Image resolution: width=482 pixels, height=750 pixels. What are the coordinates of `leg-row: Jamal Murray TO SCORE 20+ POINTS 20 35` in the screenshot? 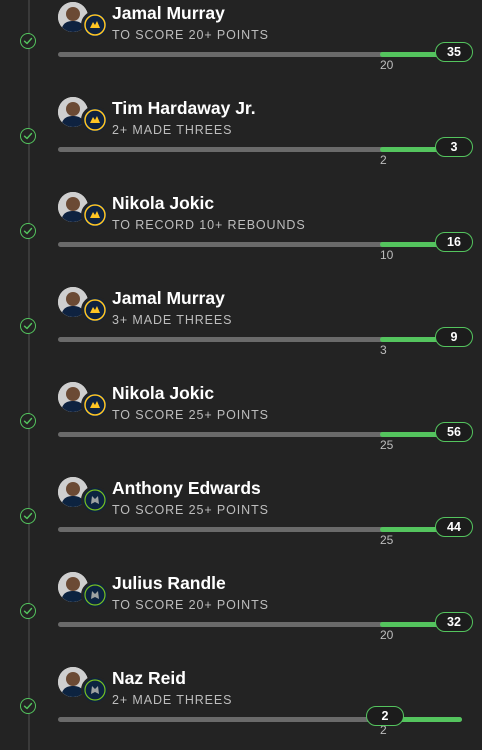 It's located at (241, 47).